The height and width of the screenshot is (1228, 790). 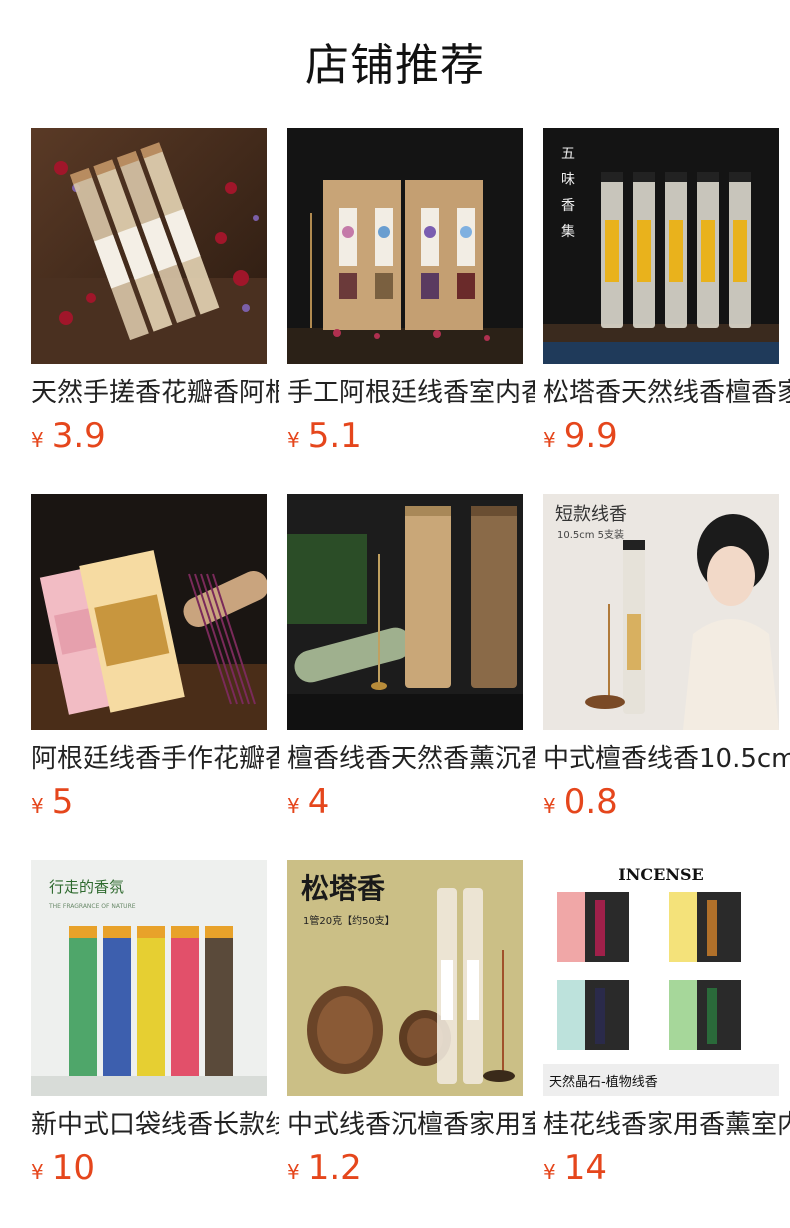 I want to click on product-image: 行走的香氛 THE FRAGRANCE OF NATURE, so click(x=149, y=978).